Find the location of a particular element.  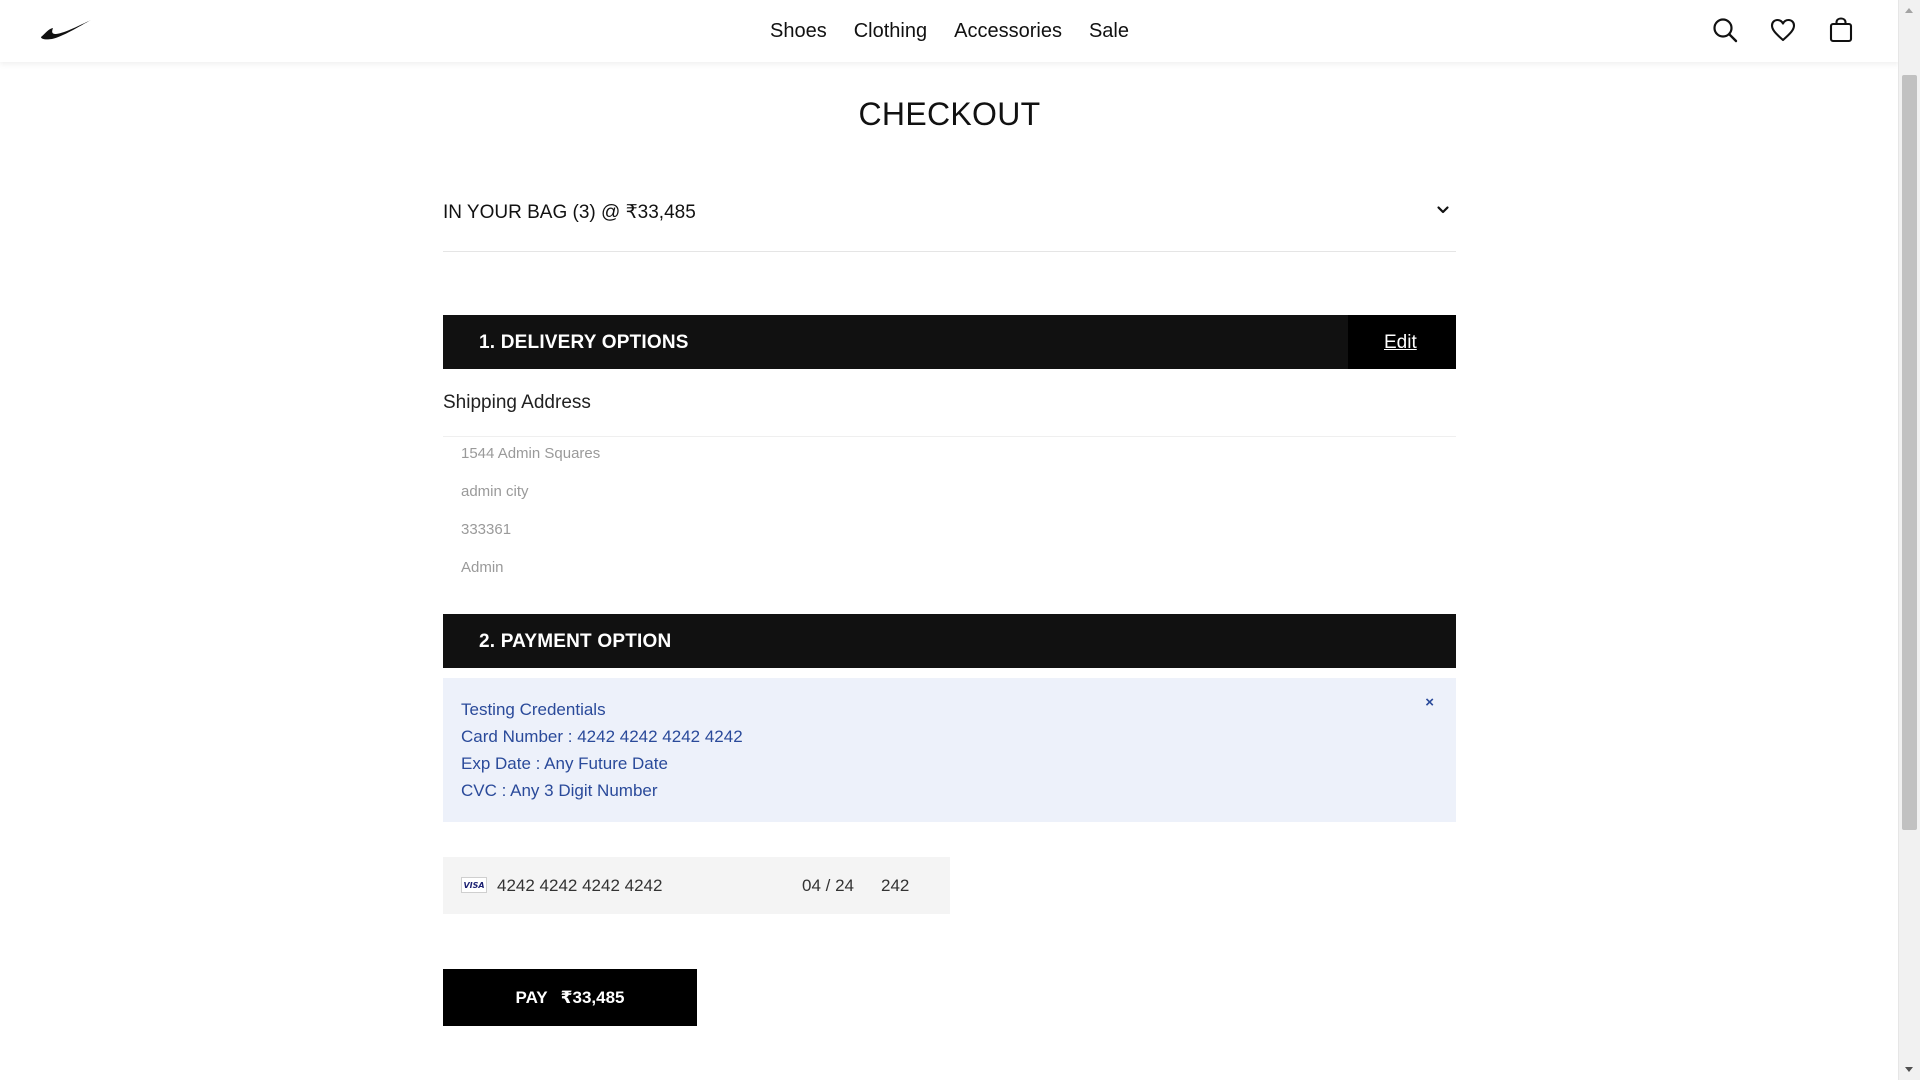

address-street: 1544 Admin Squares is located at coordinates (531, 453).